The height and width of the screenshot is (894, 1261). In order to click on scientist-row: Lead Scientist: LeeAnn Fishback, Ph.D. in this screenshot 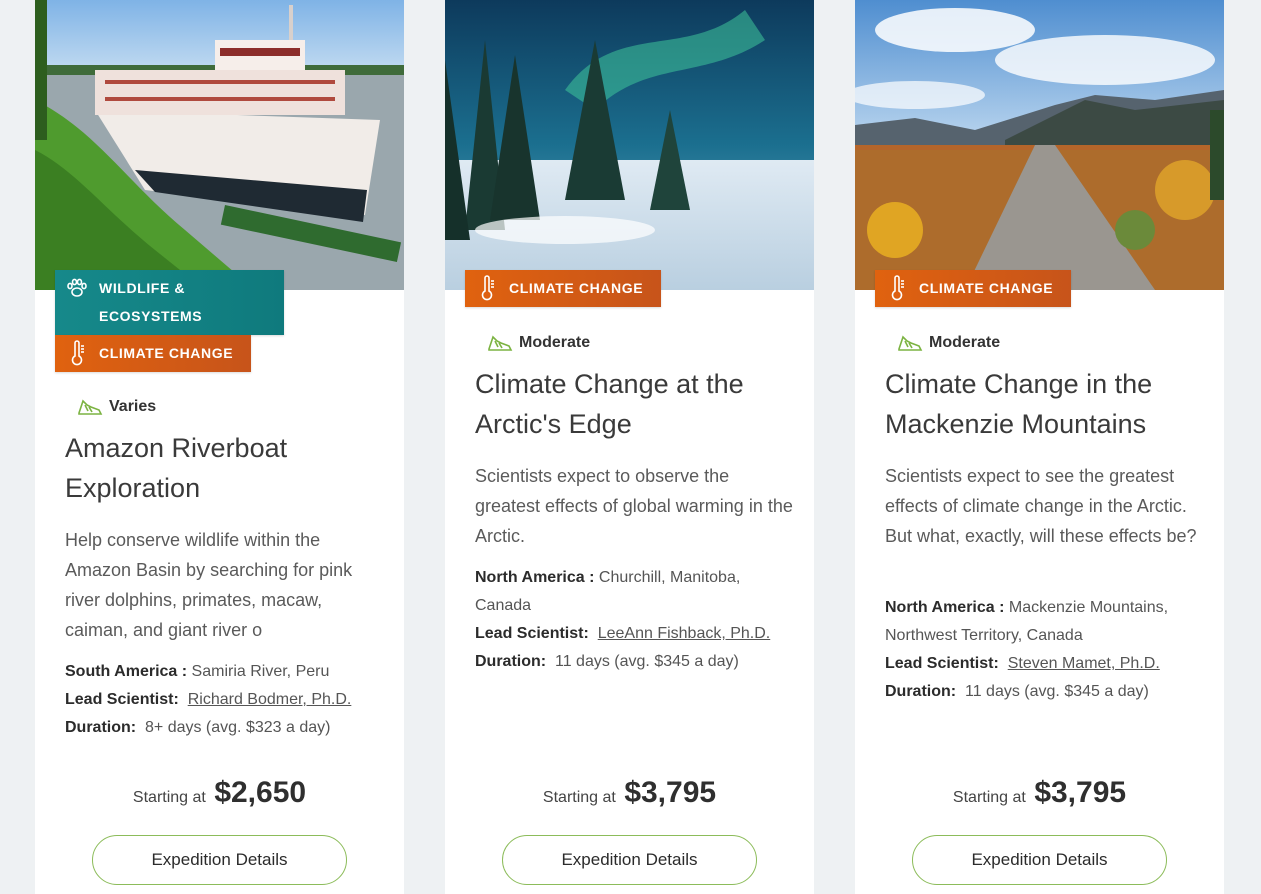, I will do `click(635, 634)`.